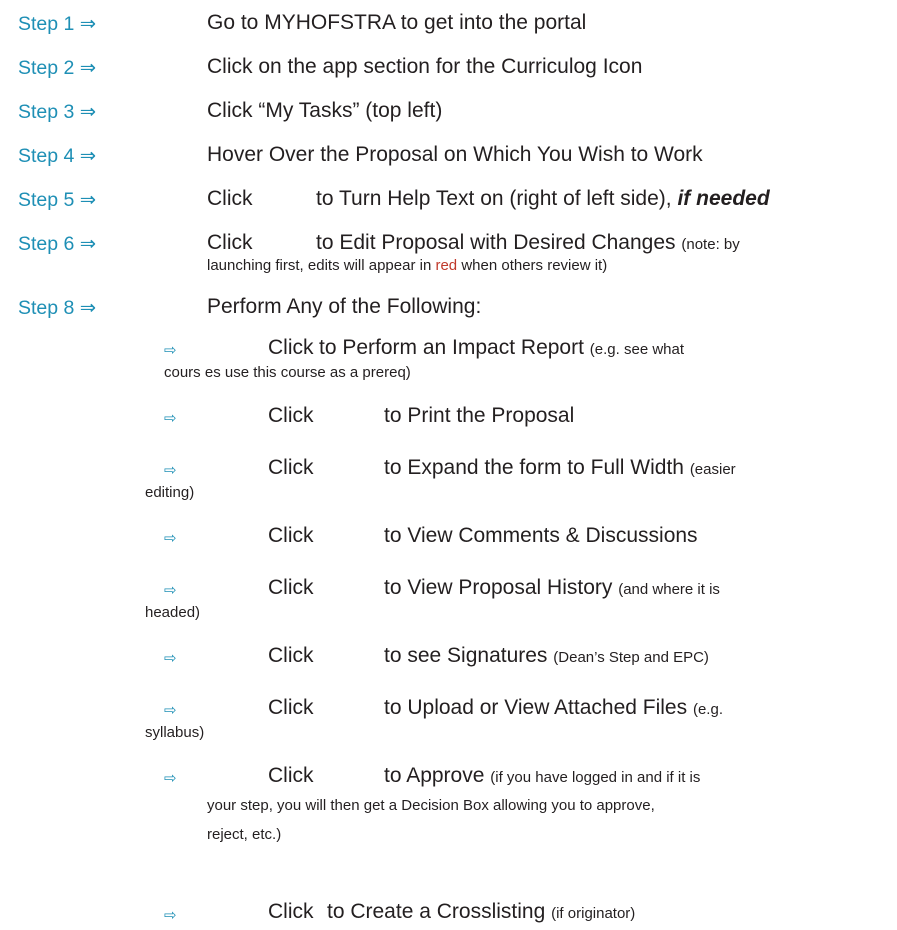 The image size is (897, 930). Describe the element at coordinates (319, 265) in the screenshot. I see `step-6-note-b: launching first, edits will appear in` at that location.